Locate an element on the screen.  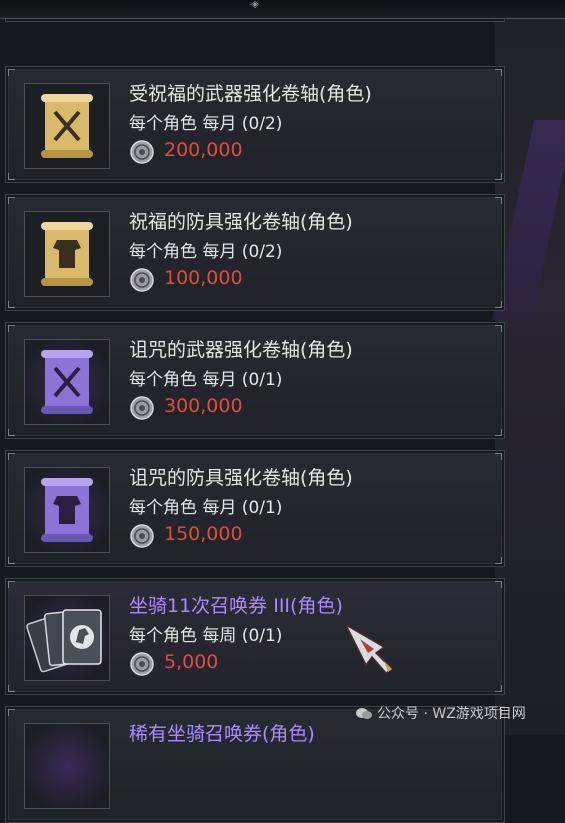
purchase-limit: 每个角色 每周 (0/1) is located at coordinates (206, 636).